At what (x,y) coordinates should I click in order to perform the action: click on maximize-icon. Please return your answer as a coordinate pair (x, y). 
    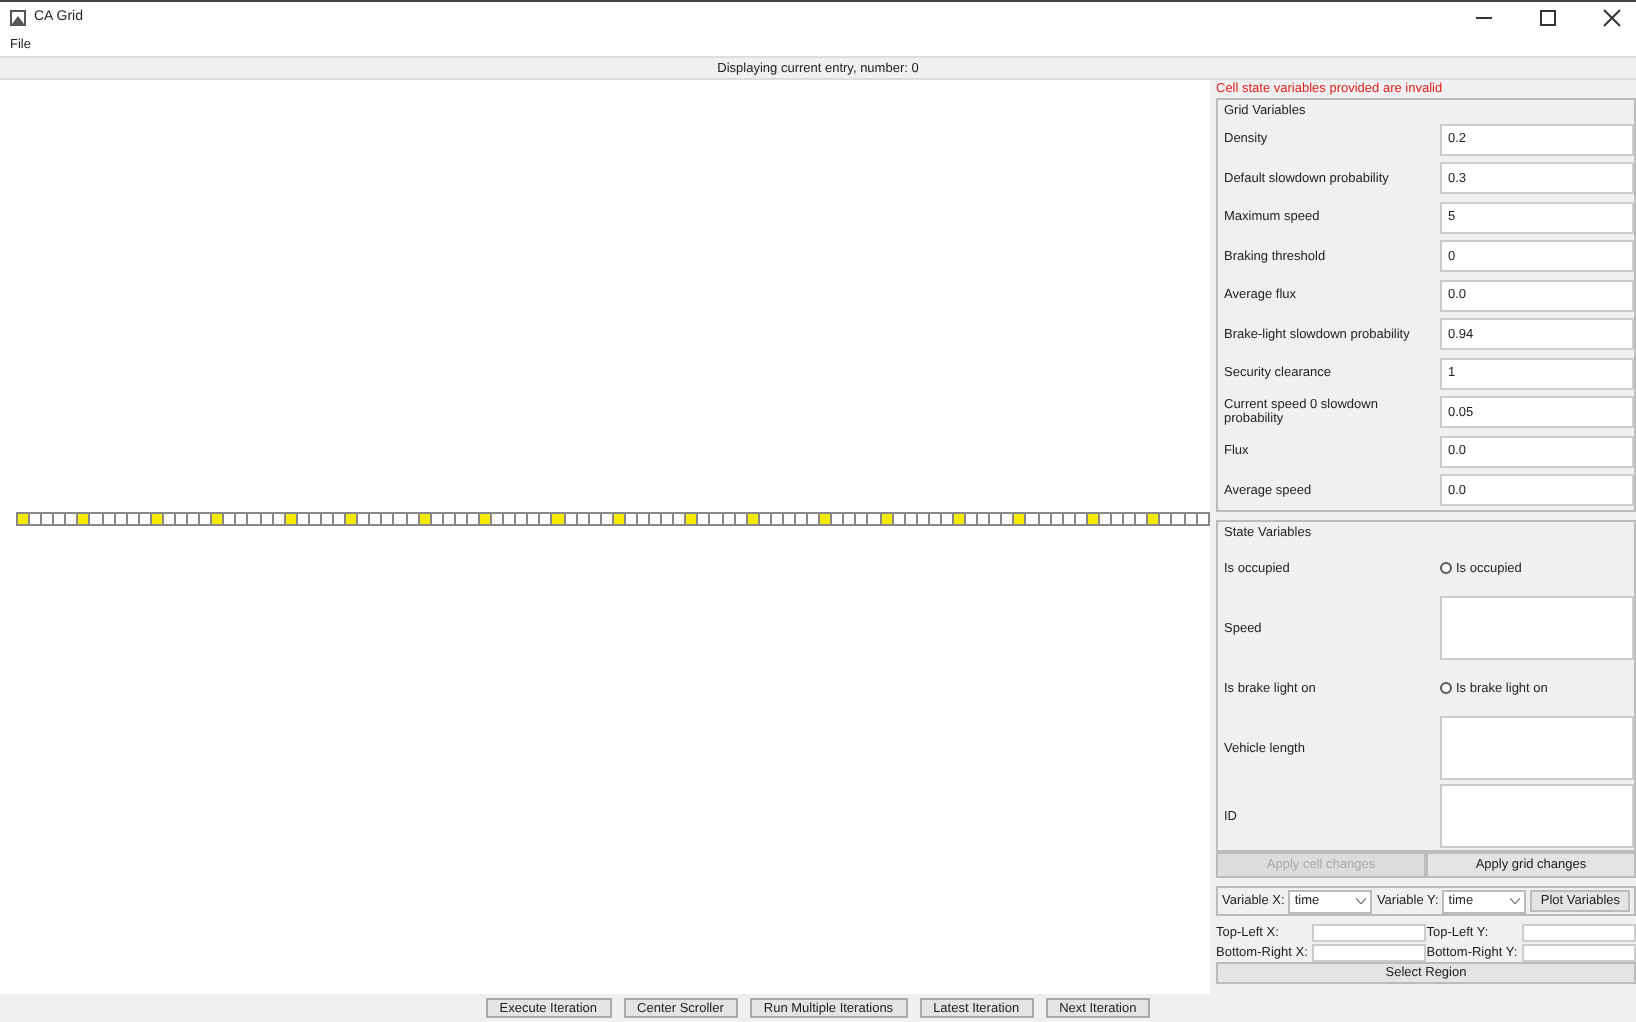
    Looking at the image, I should click on (1548, 17).